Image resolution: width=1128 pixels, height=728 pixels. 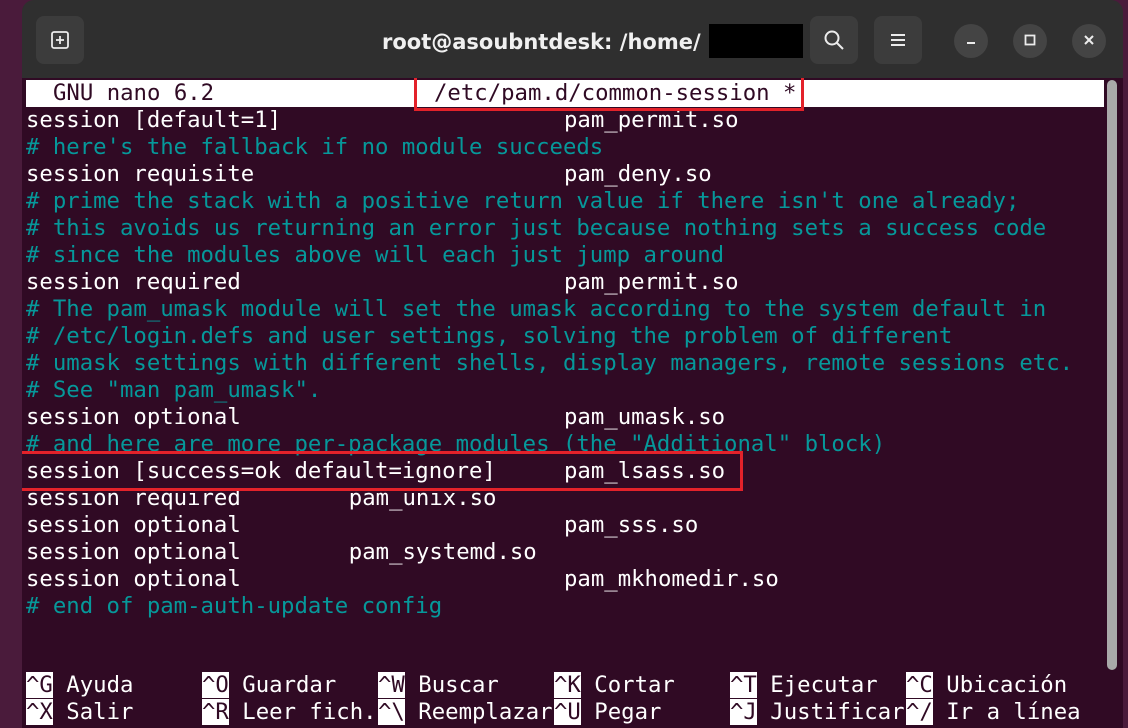 I want to click on editor-line: session requisite pam_deny.so, so click(x=566, y=174).